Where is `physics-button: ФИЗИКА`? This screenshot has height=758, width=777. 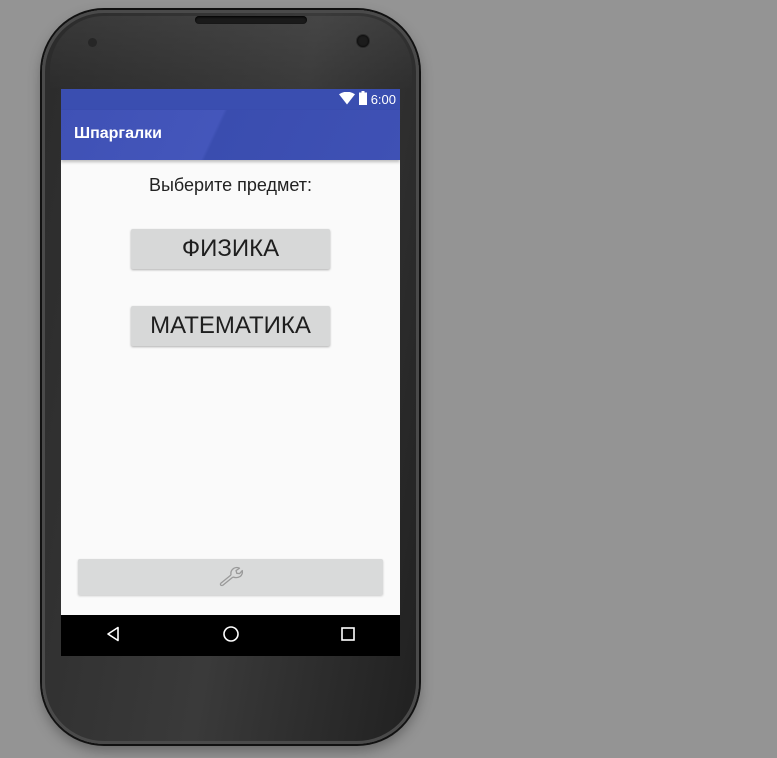
physics-button: ФИЗИКА is located at coordinates (230, 249).